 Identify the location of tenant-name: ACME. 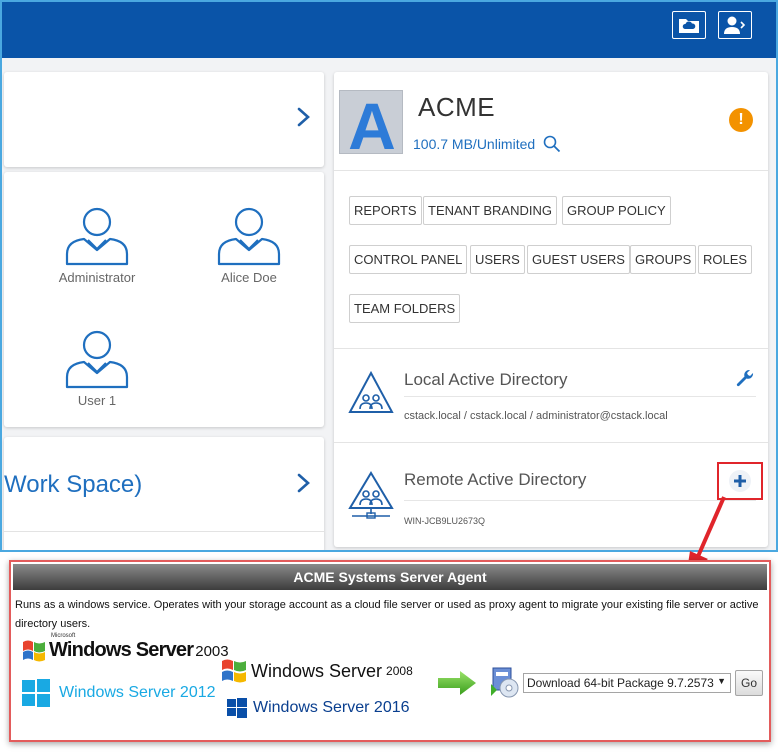
(457, 107).